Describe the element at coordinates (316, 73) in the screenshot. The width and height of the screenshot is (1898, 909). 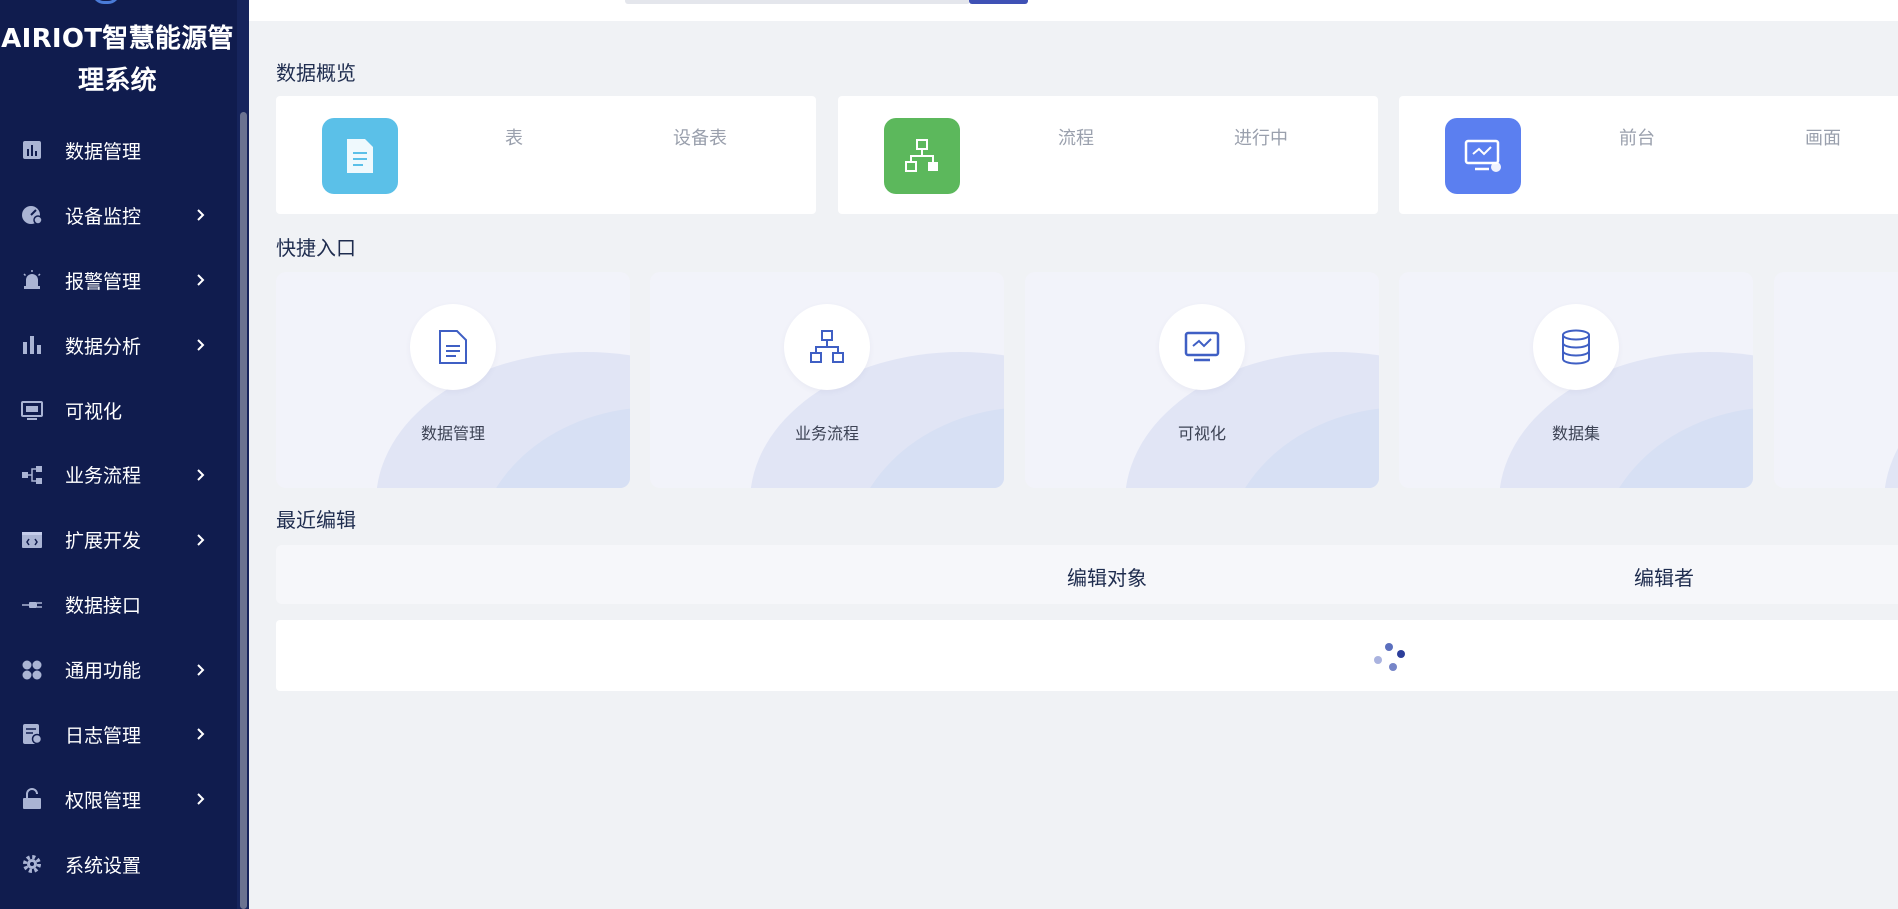
I see `overview-title: 数据概览` at that location.